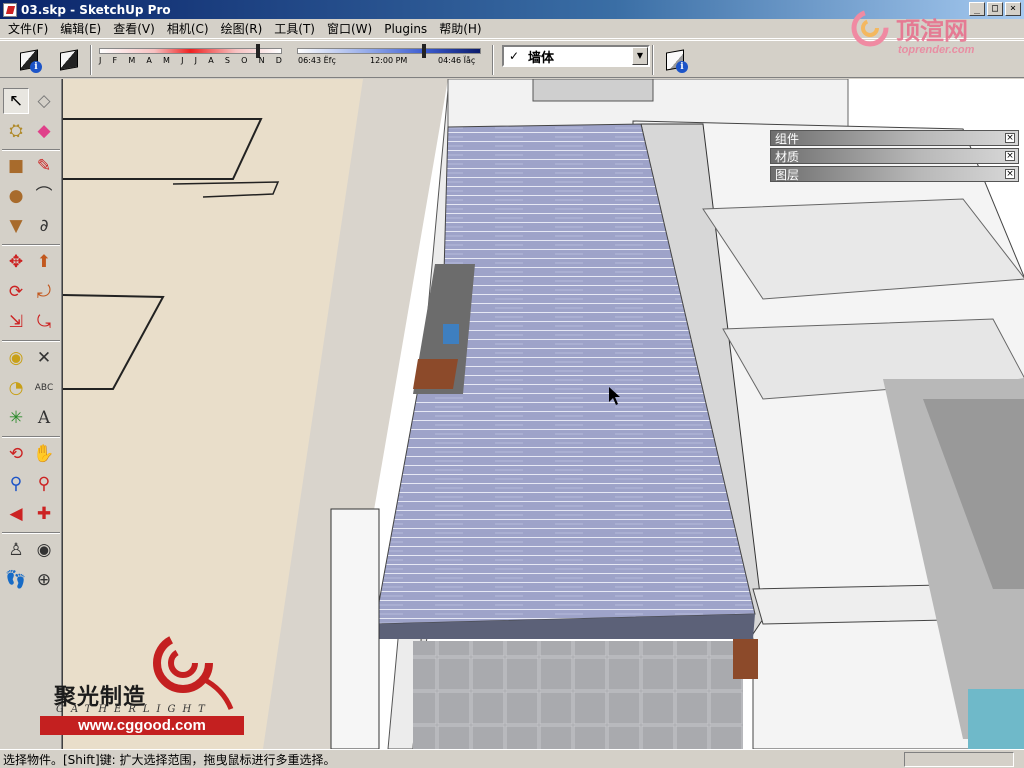  What do you see at coordinates (16, 484) in the screenshot?
I see `zoom-tool: ⚲` at bounding box center [16, 484].